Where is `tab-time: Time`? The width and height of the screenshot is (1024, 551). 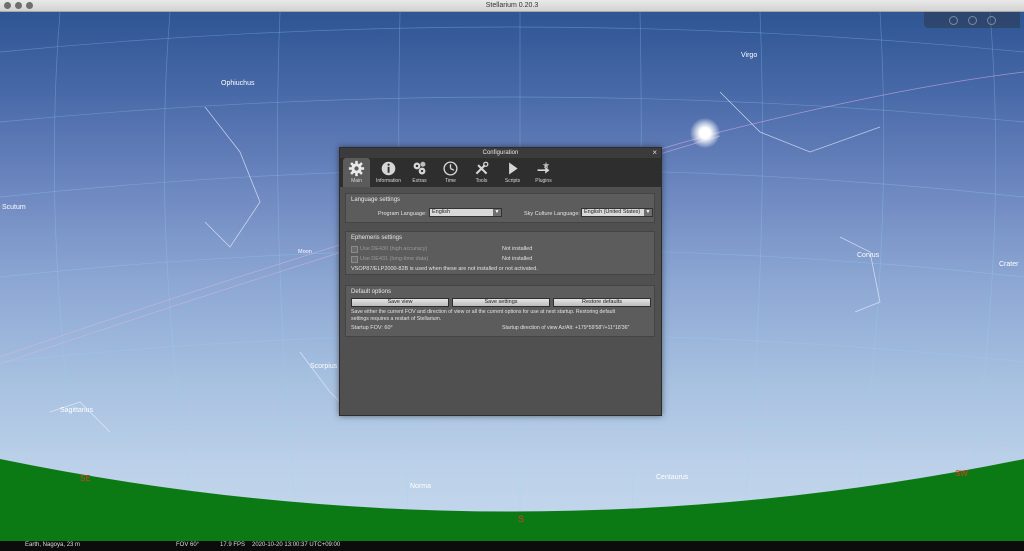
tab-time: Time is located at coordinates (450, 172).